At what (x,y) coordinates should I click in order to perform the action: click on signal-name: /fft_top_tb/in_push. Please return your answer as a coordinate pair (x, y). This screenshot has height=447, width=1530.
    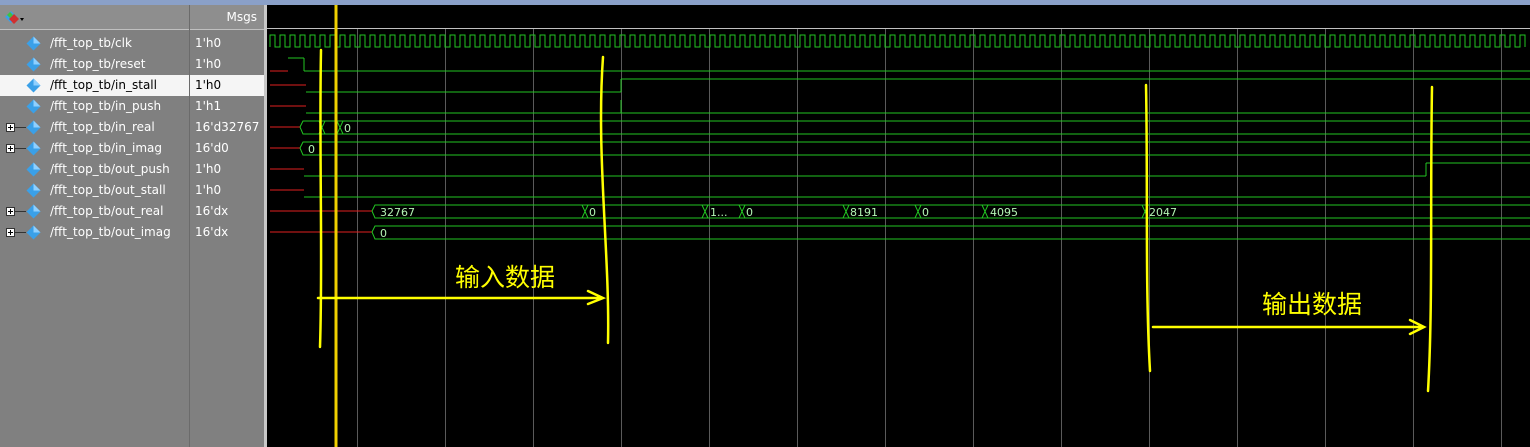
    Looking at the image, I should click on (106, 106).